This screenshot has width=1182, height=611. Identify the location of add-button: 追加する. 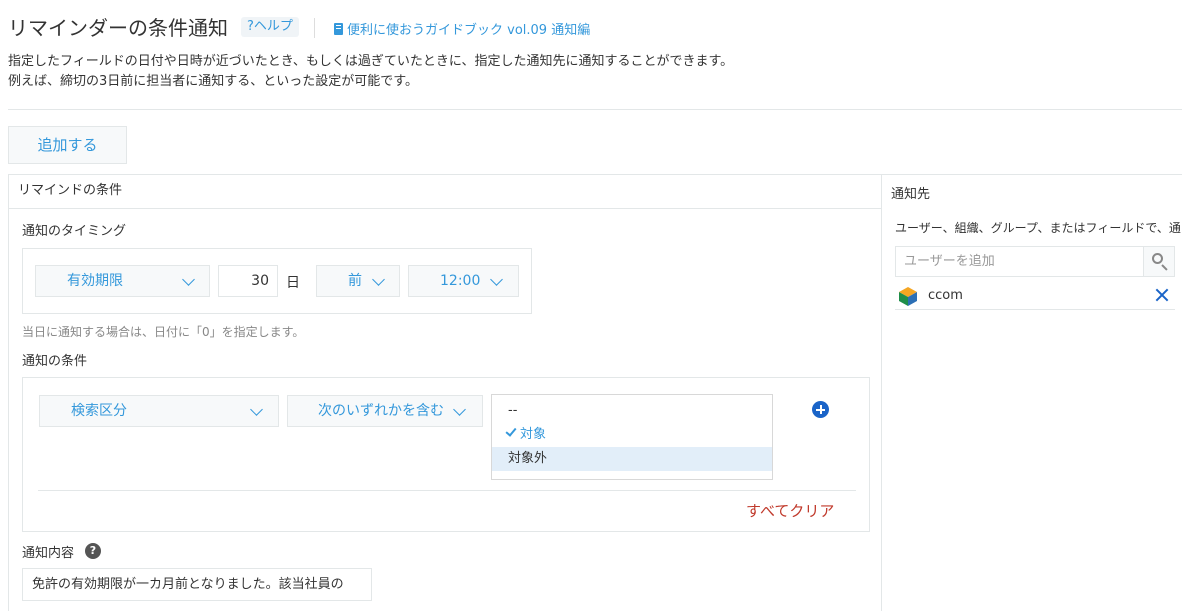
(67, 145).